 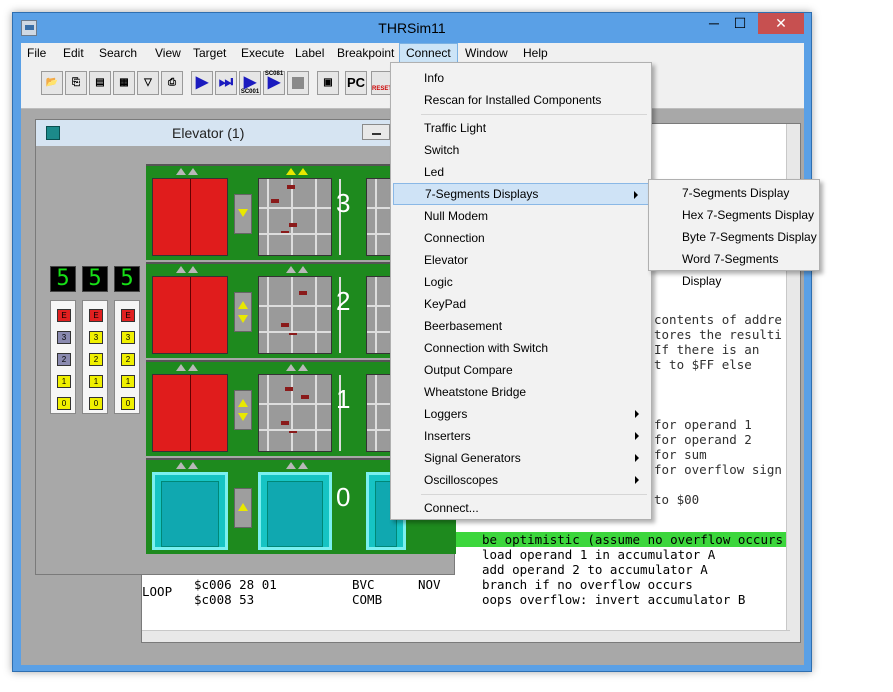 I want to click on menu-item-inserters: Inserters, so click(x=521, y=436).